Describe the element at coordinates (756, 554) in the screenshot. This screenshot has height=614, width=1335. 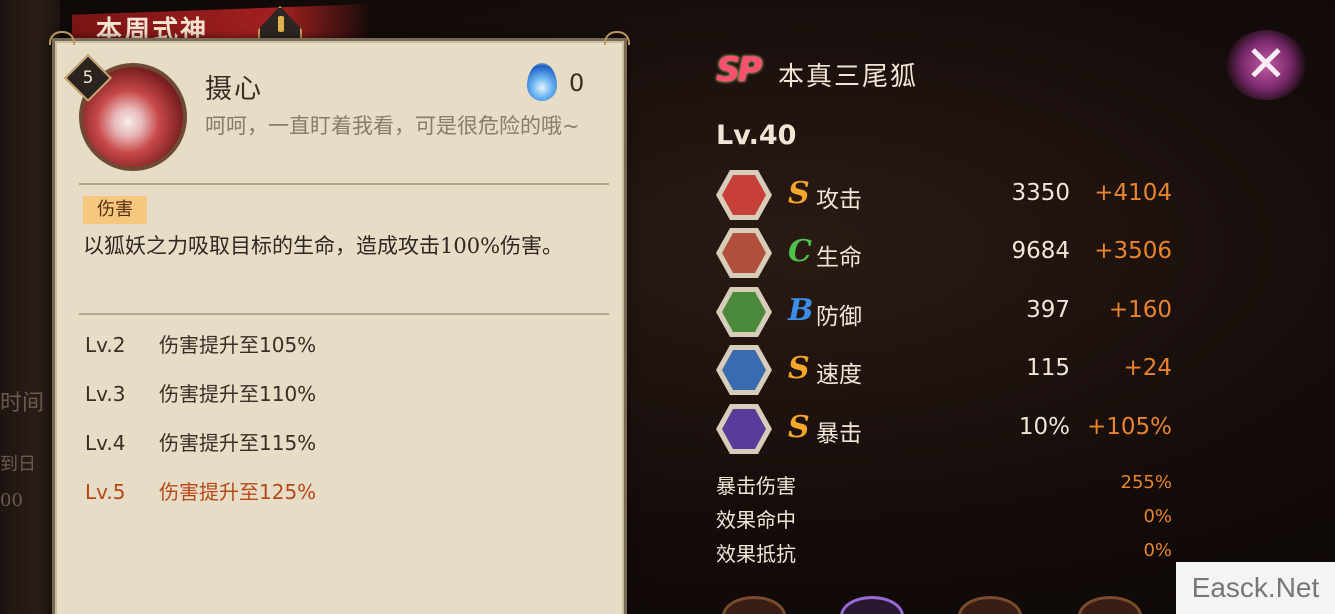
I see `substat-name: 效果抵抗` at that location.